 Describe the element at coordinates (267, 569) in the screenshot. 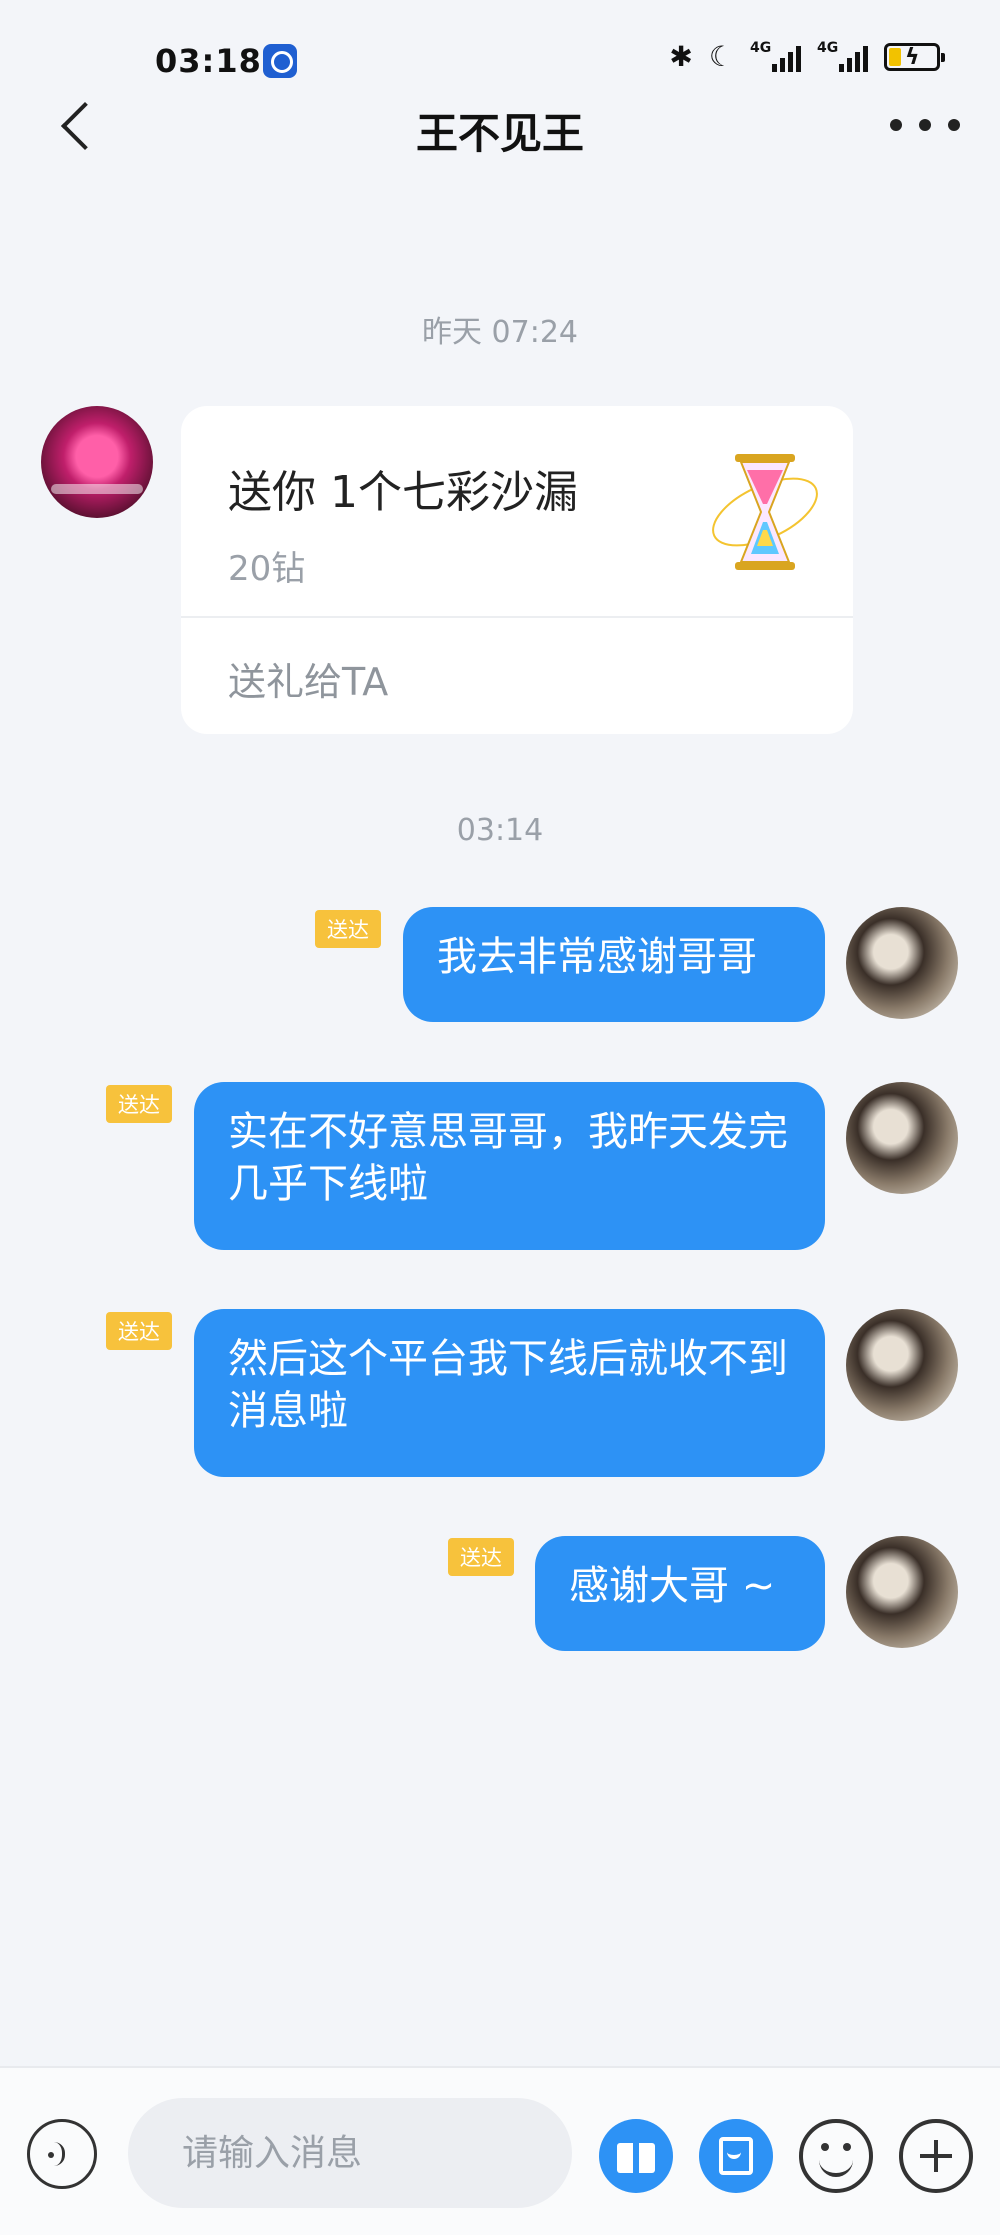

I see `gift-price: 20钻` at that location.